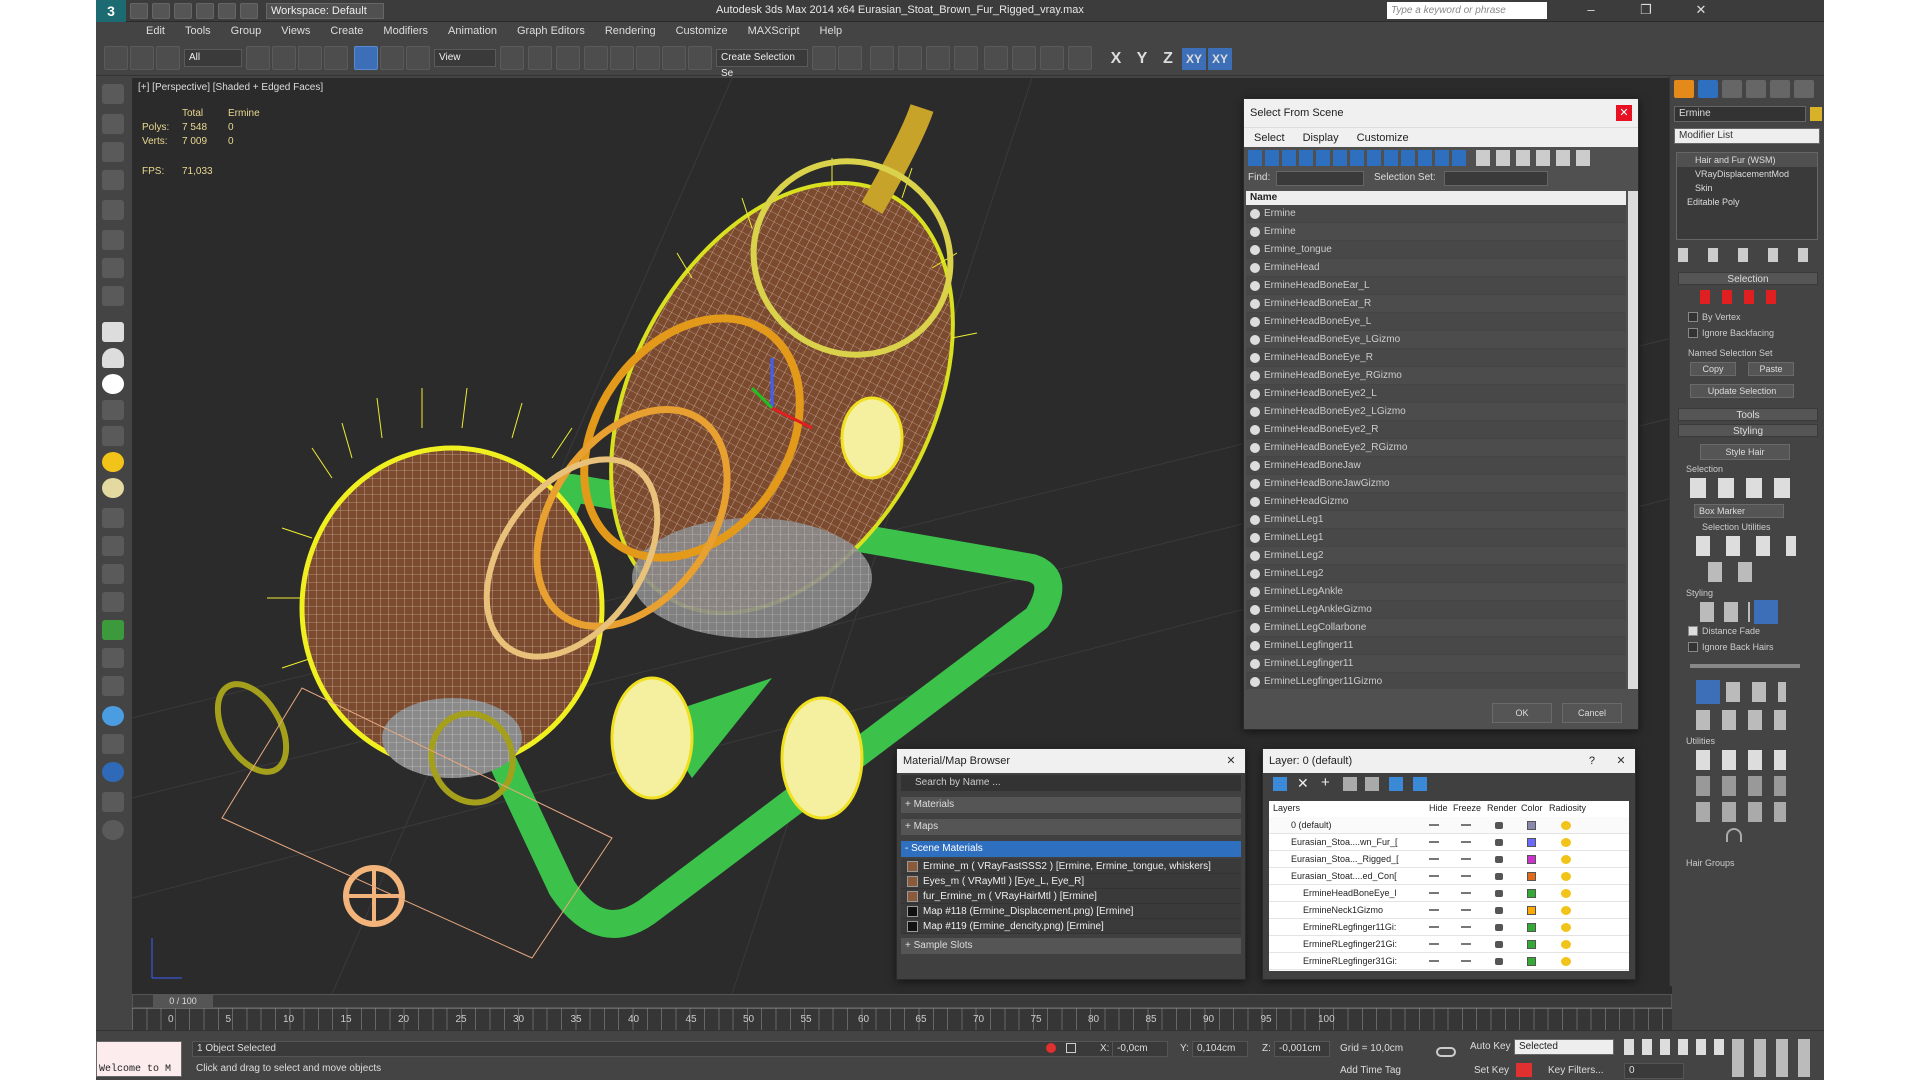 The height and width of the screenshot is (1080, 1920). What do you see at coordinates (1567, 808) in the screenshot?
I see `col-radiosity: Radiosity` at bounding box center [1567, 808].